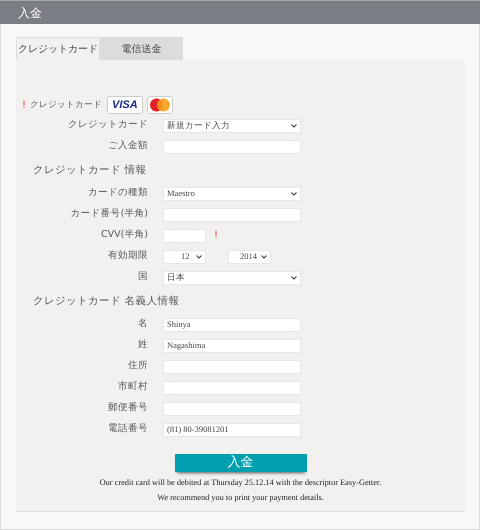 Image resolution: width=480 pixels, height=530 pixels. I want to click on field-label: 市町村, so click(133, 387).